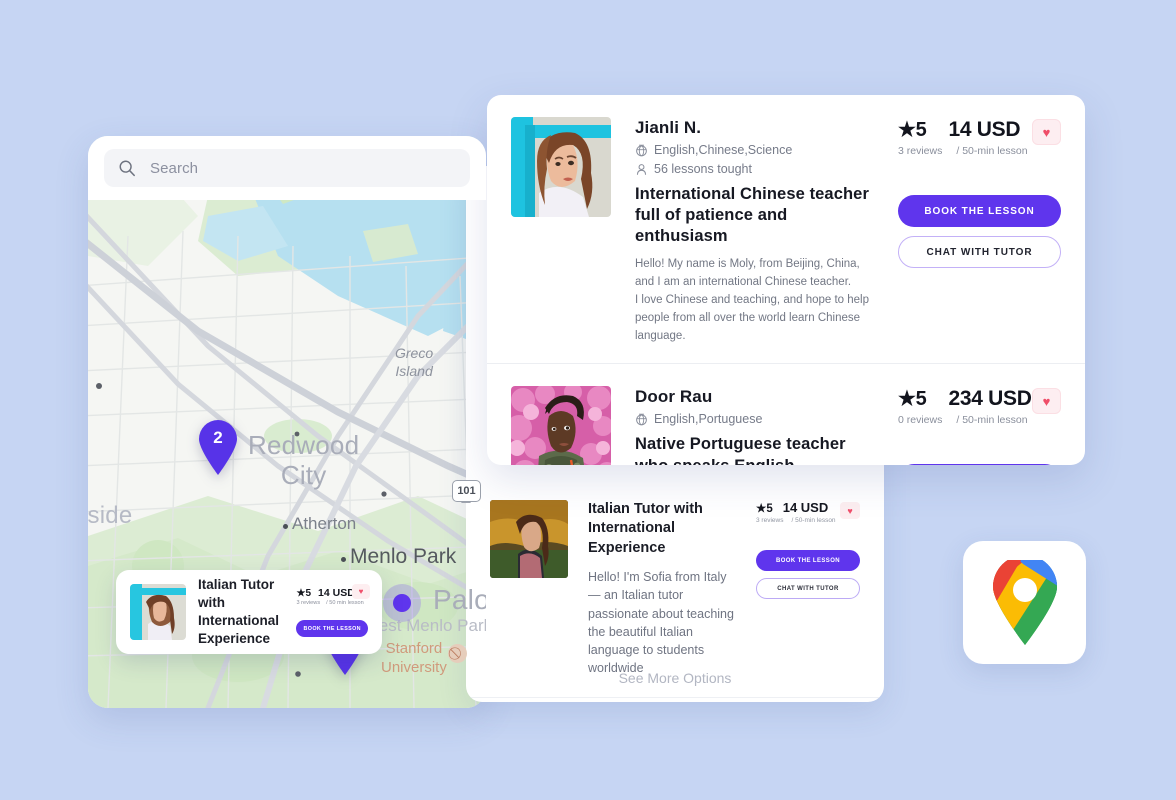  Describe the element at coordinates (174, 168) in the screenshot. I see `search-input: Search` at that location.